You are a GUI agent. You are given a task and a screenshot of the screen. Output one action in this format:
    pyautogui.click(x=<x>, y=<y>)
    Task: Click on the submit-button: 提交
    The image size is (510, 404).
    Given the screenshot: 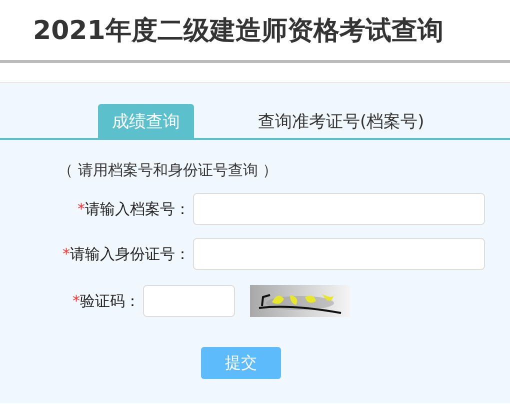 What is the action you would take?
    pyautogui.click(x=241, y=363)
    